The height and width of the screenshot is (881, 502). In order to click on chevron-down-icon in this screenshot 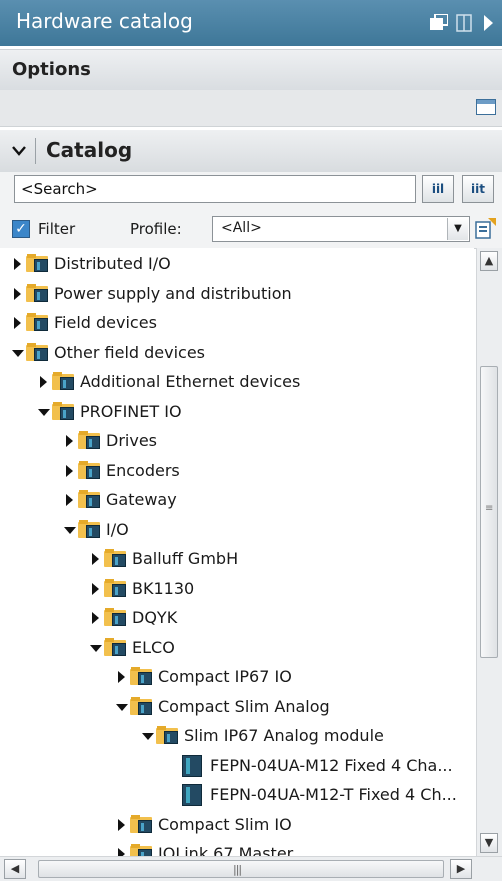, I will do `click(19, 151)`.